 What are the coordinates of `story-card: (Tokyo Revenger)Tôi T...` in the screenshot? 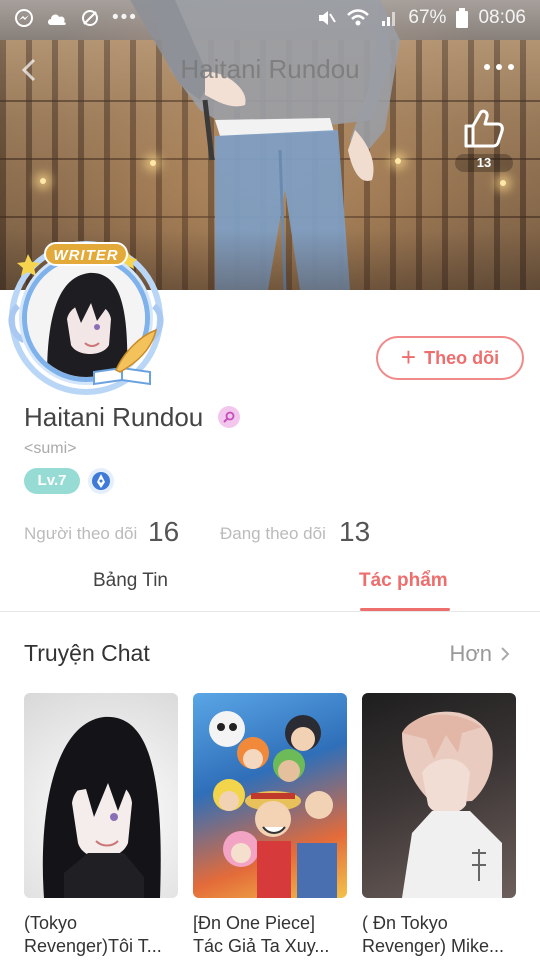 It's located at (101, 825).